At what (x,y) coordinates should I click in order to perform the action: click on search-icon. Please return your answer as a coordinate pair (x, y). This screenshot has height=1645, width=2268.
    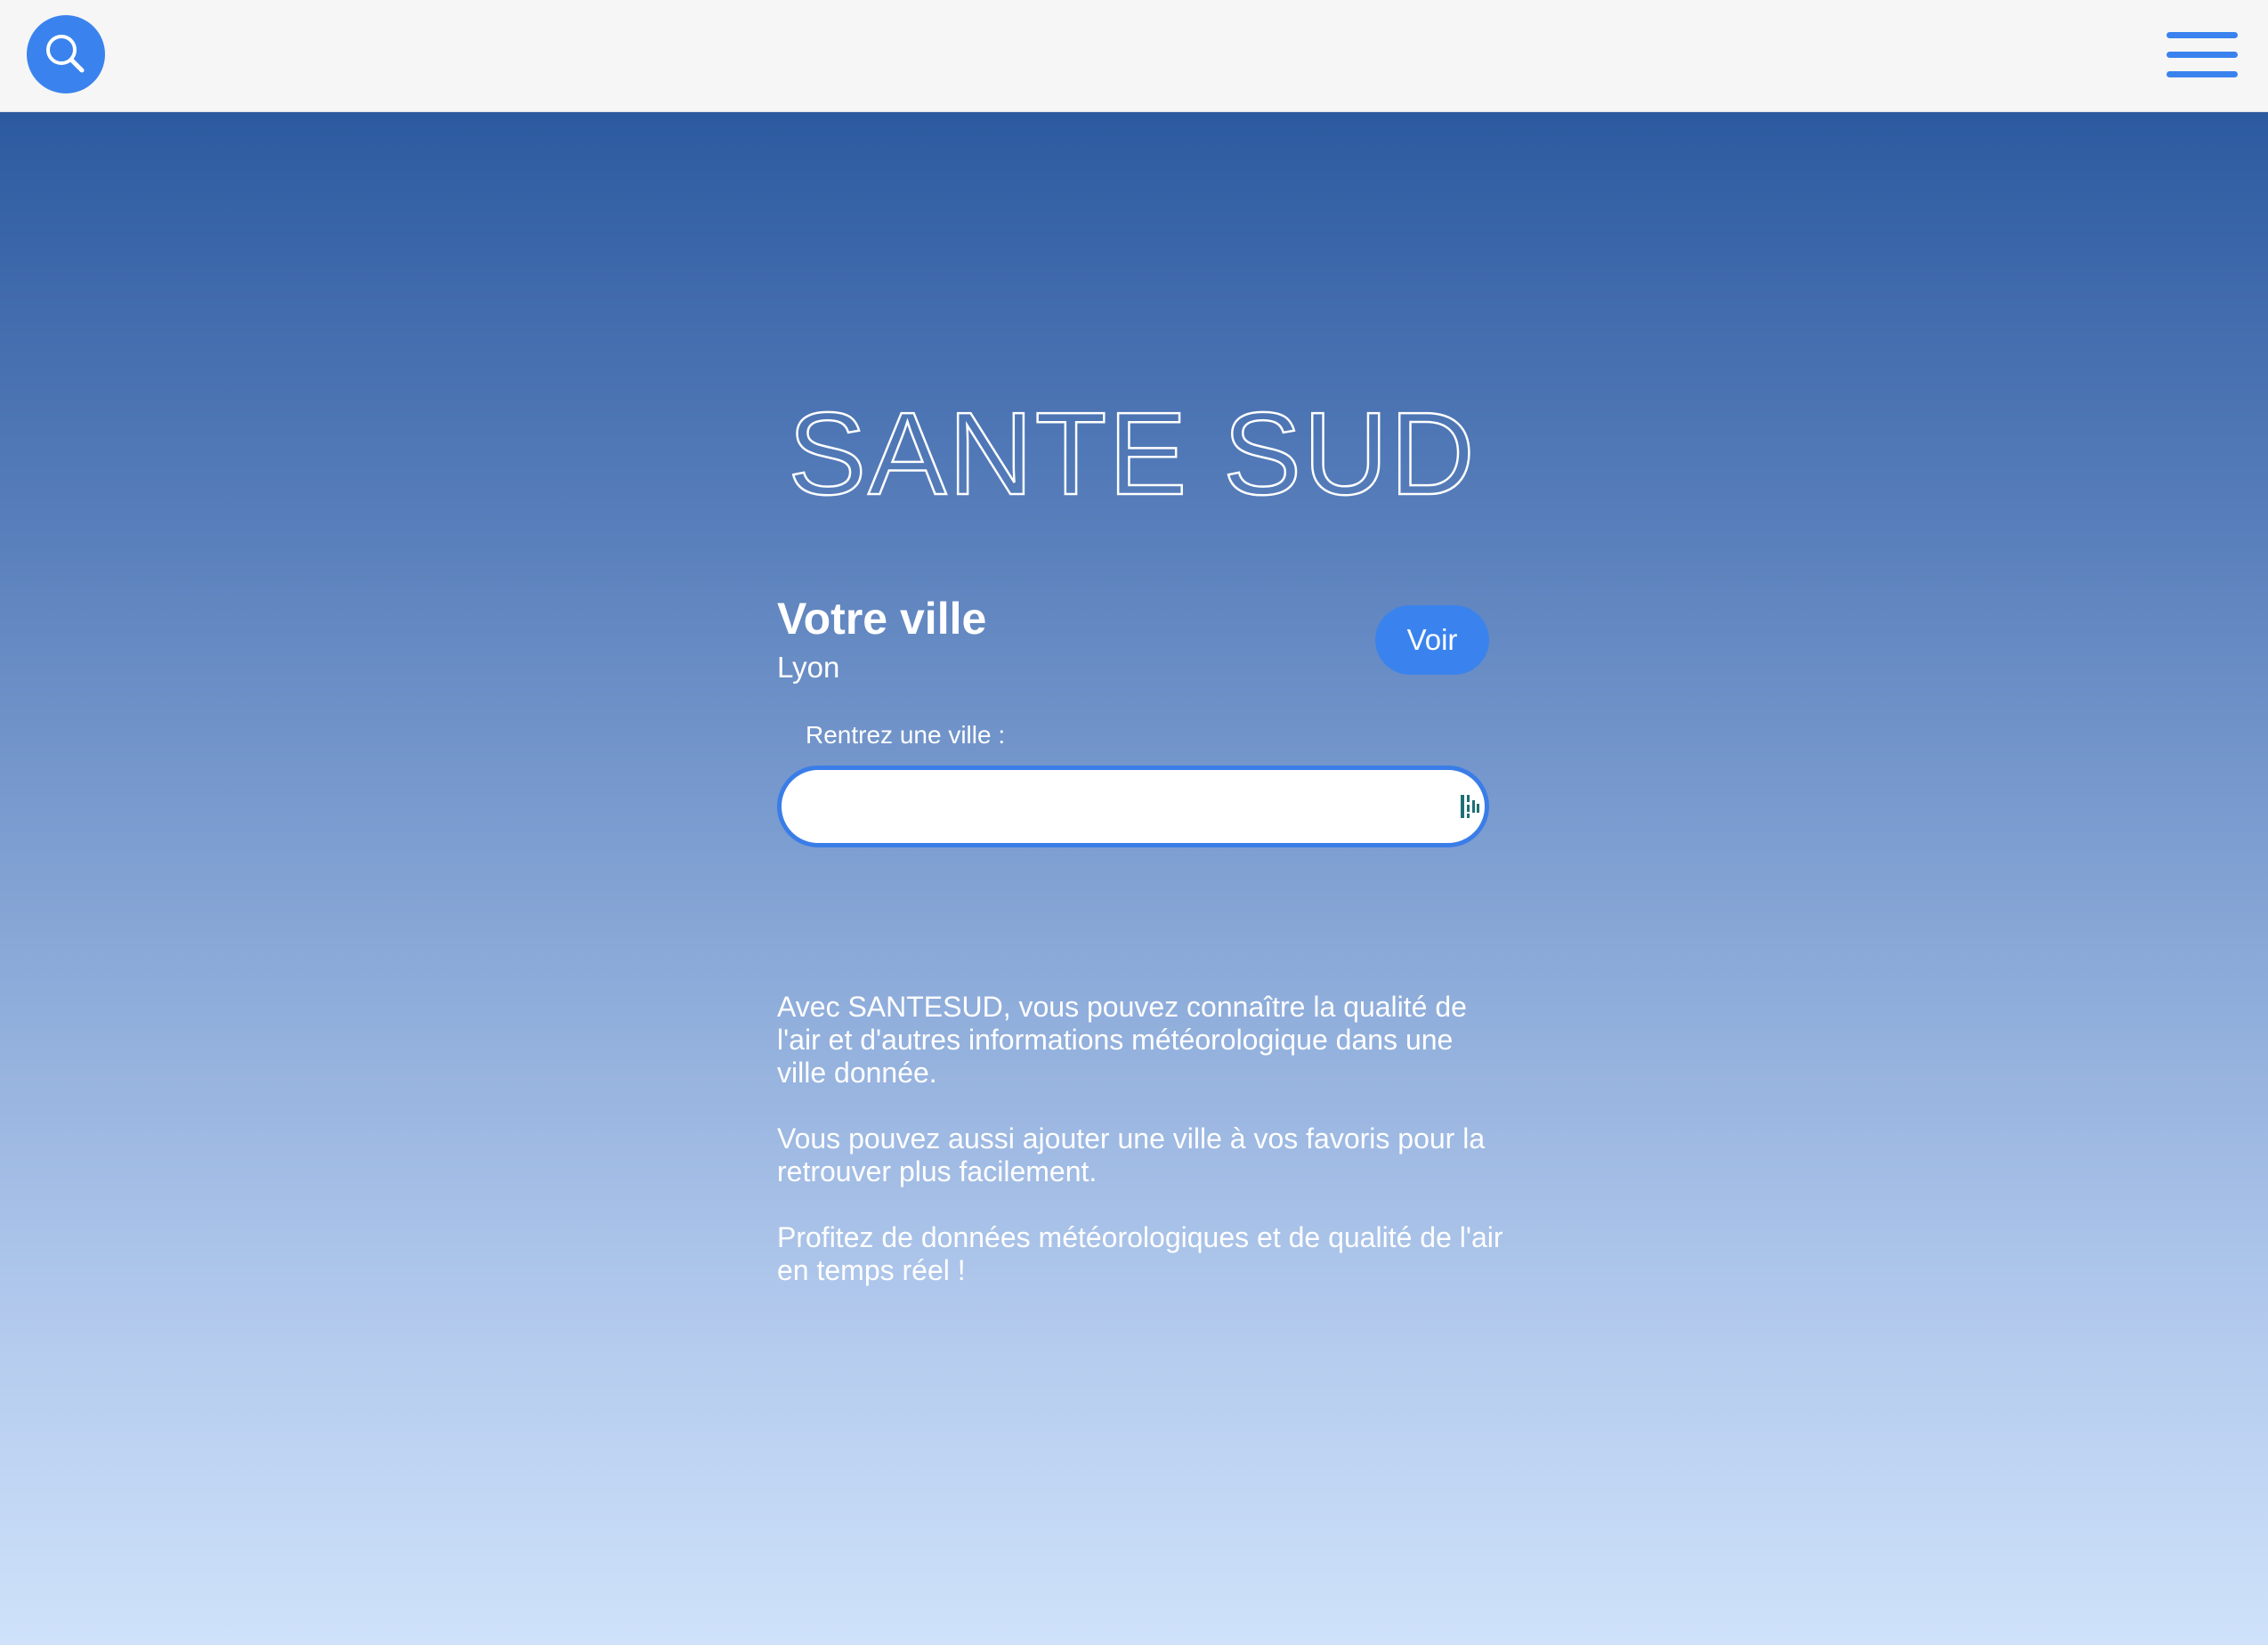
    Looking at the image, I should click on (65, 54).